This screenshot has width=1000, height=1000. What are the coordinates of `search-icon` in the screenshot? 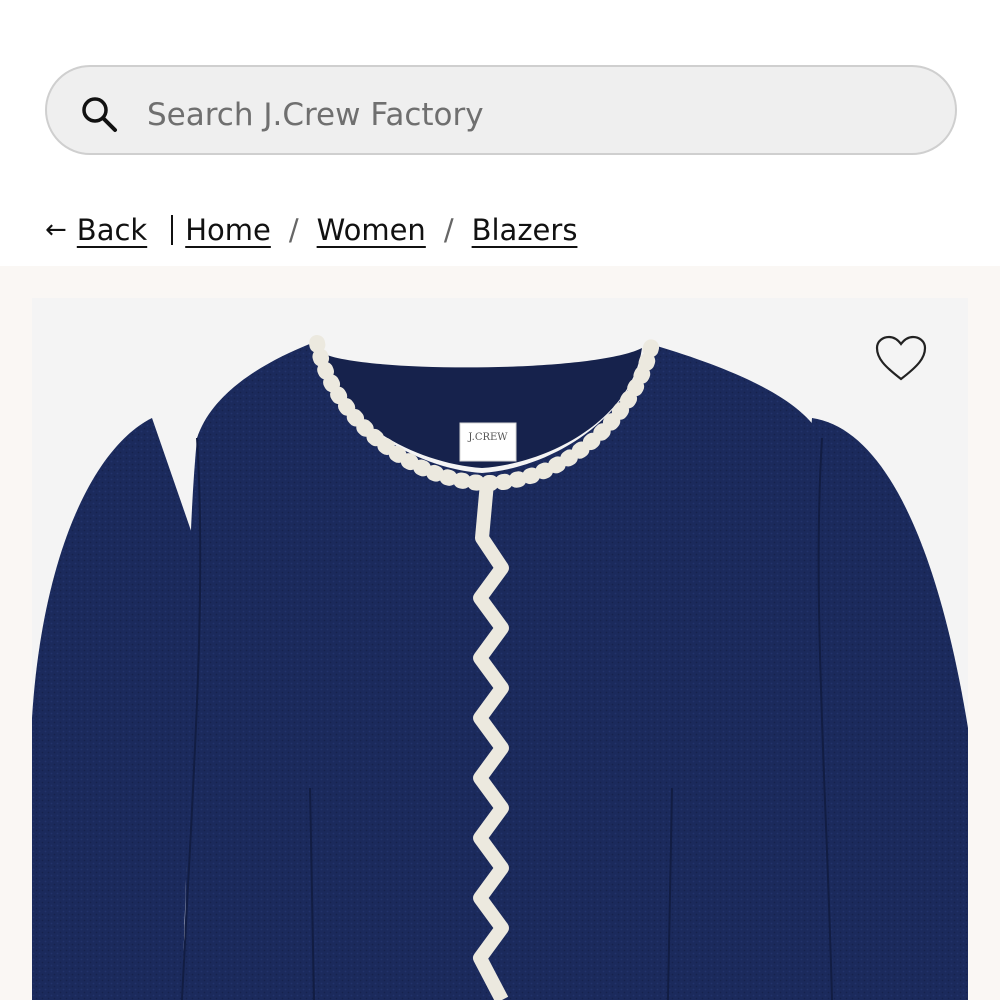 It's located at (99, 114).